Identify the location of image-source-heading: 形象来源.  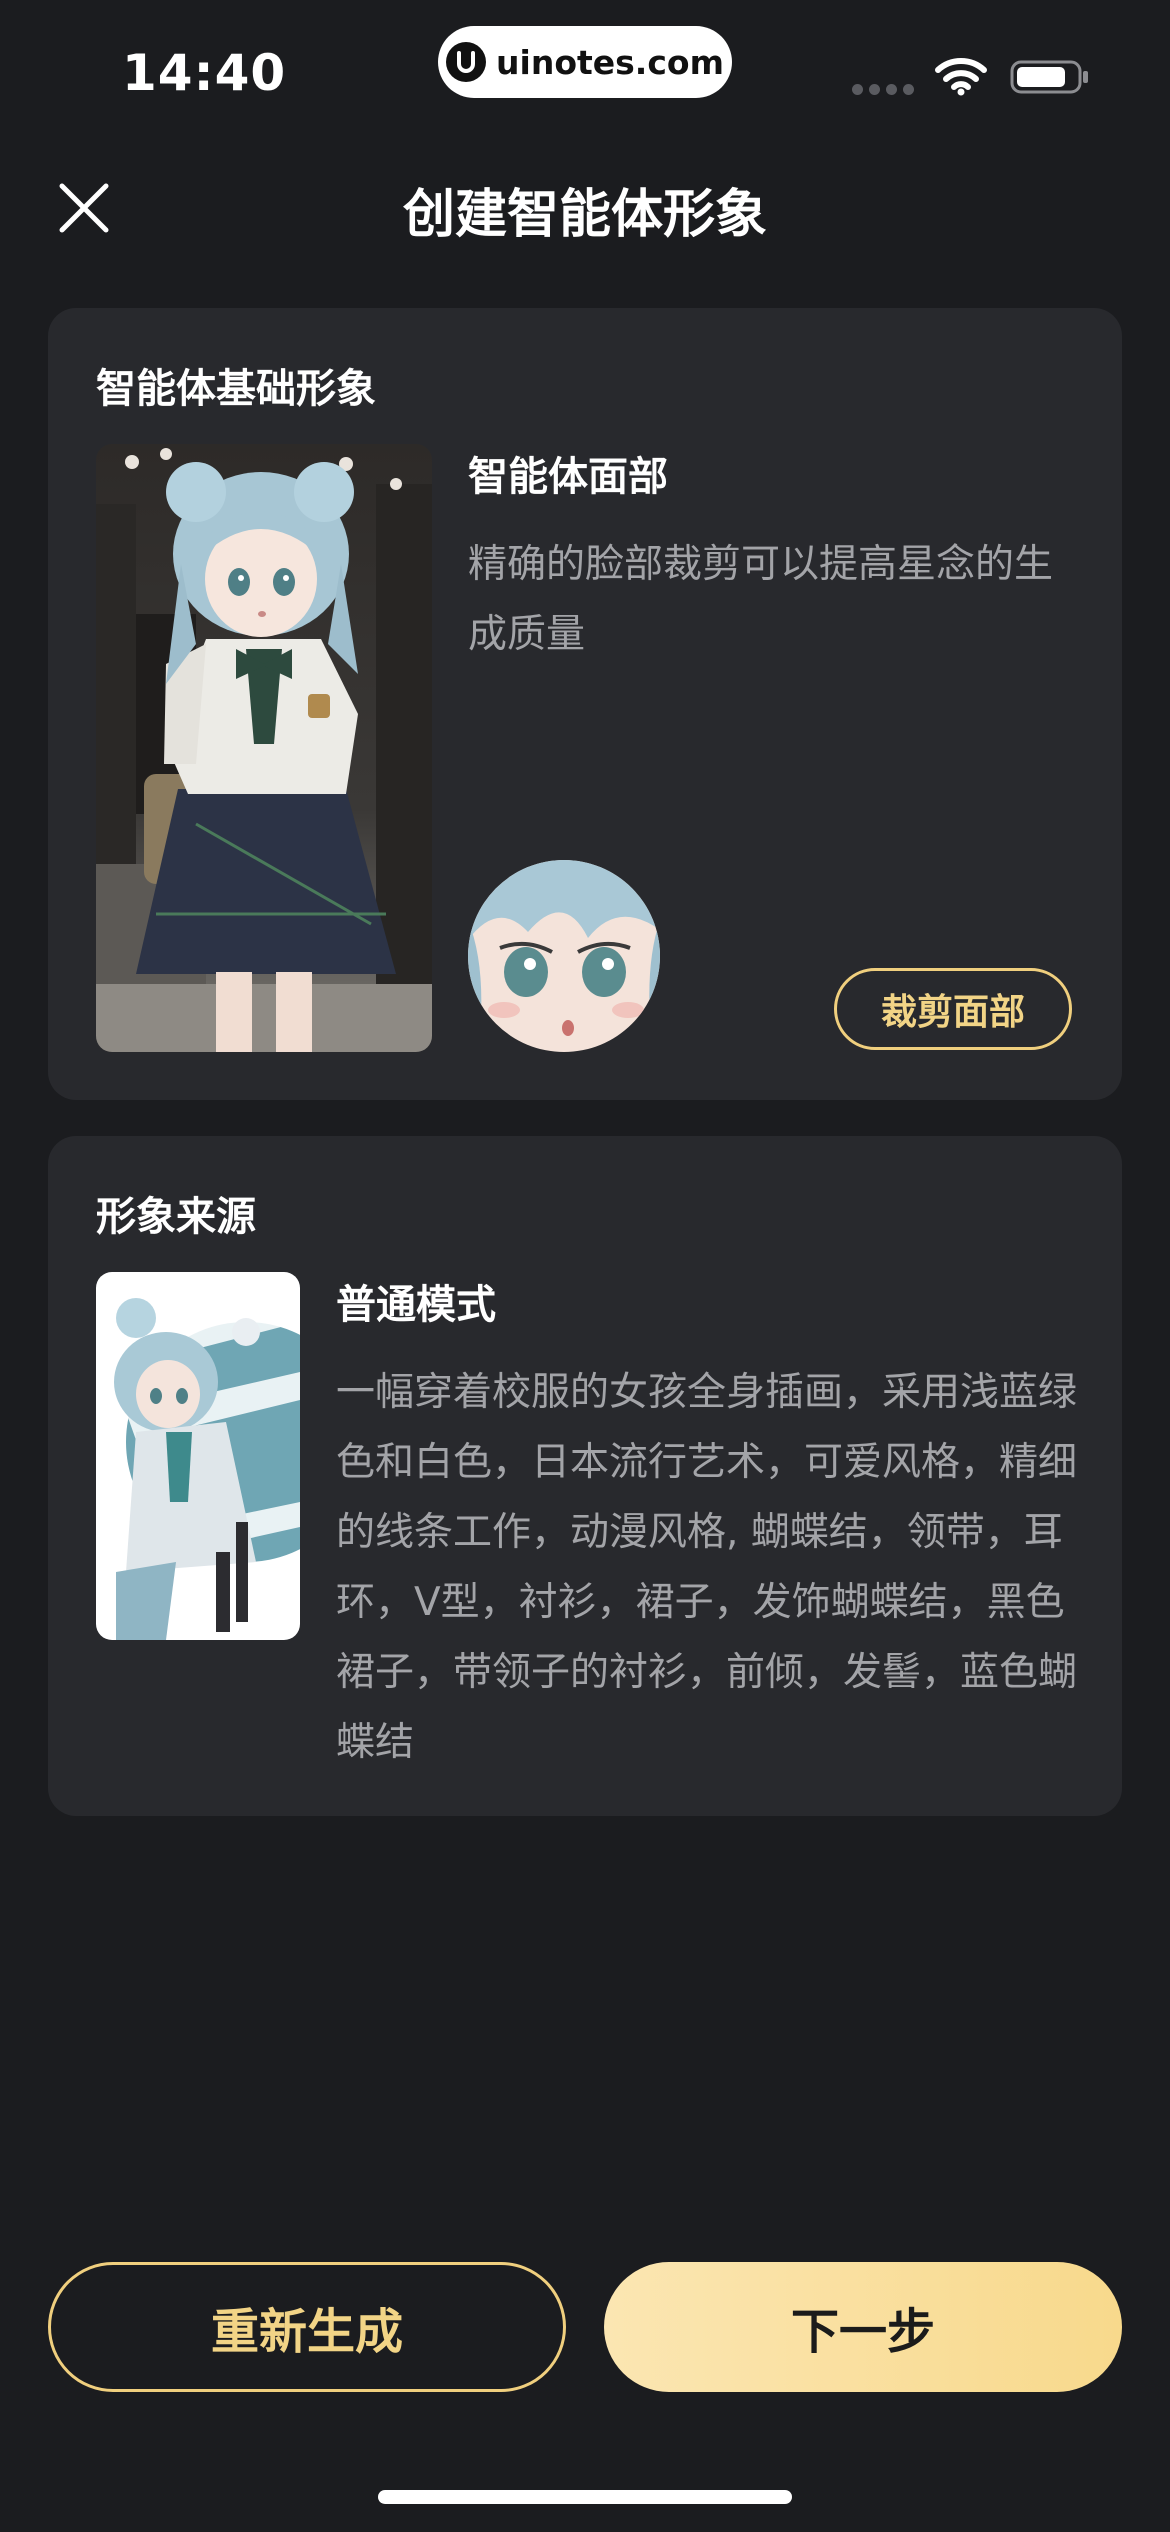
(176, 1217).